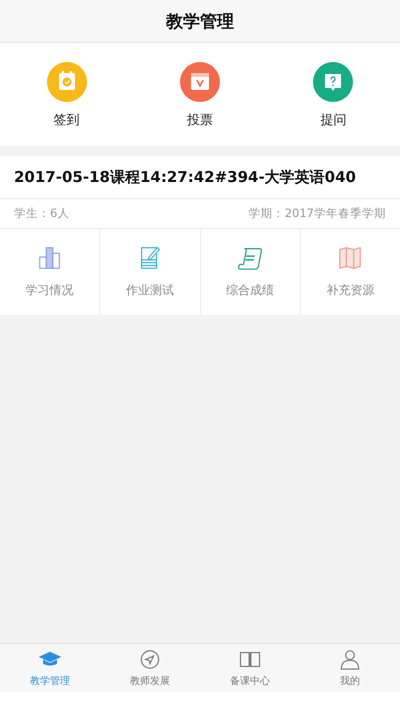 This screenshot has width=400, height=711. Describe the element at coordinates (350, 290) in the screenshot. I see `tool-label: 补充资源` at that location.